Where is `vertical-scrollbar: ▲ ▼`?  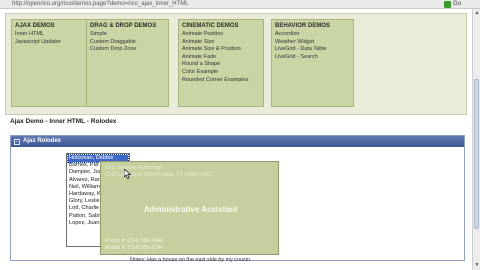 vertical-scrollbar: ▲ ▼ is located at coordinates (476, 139).